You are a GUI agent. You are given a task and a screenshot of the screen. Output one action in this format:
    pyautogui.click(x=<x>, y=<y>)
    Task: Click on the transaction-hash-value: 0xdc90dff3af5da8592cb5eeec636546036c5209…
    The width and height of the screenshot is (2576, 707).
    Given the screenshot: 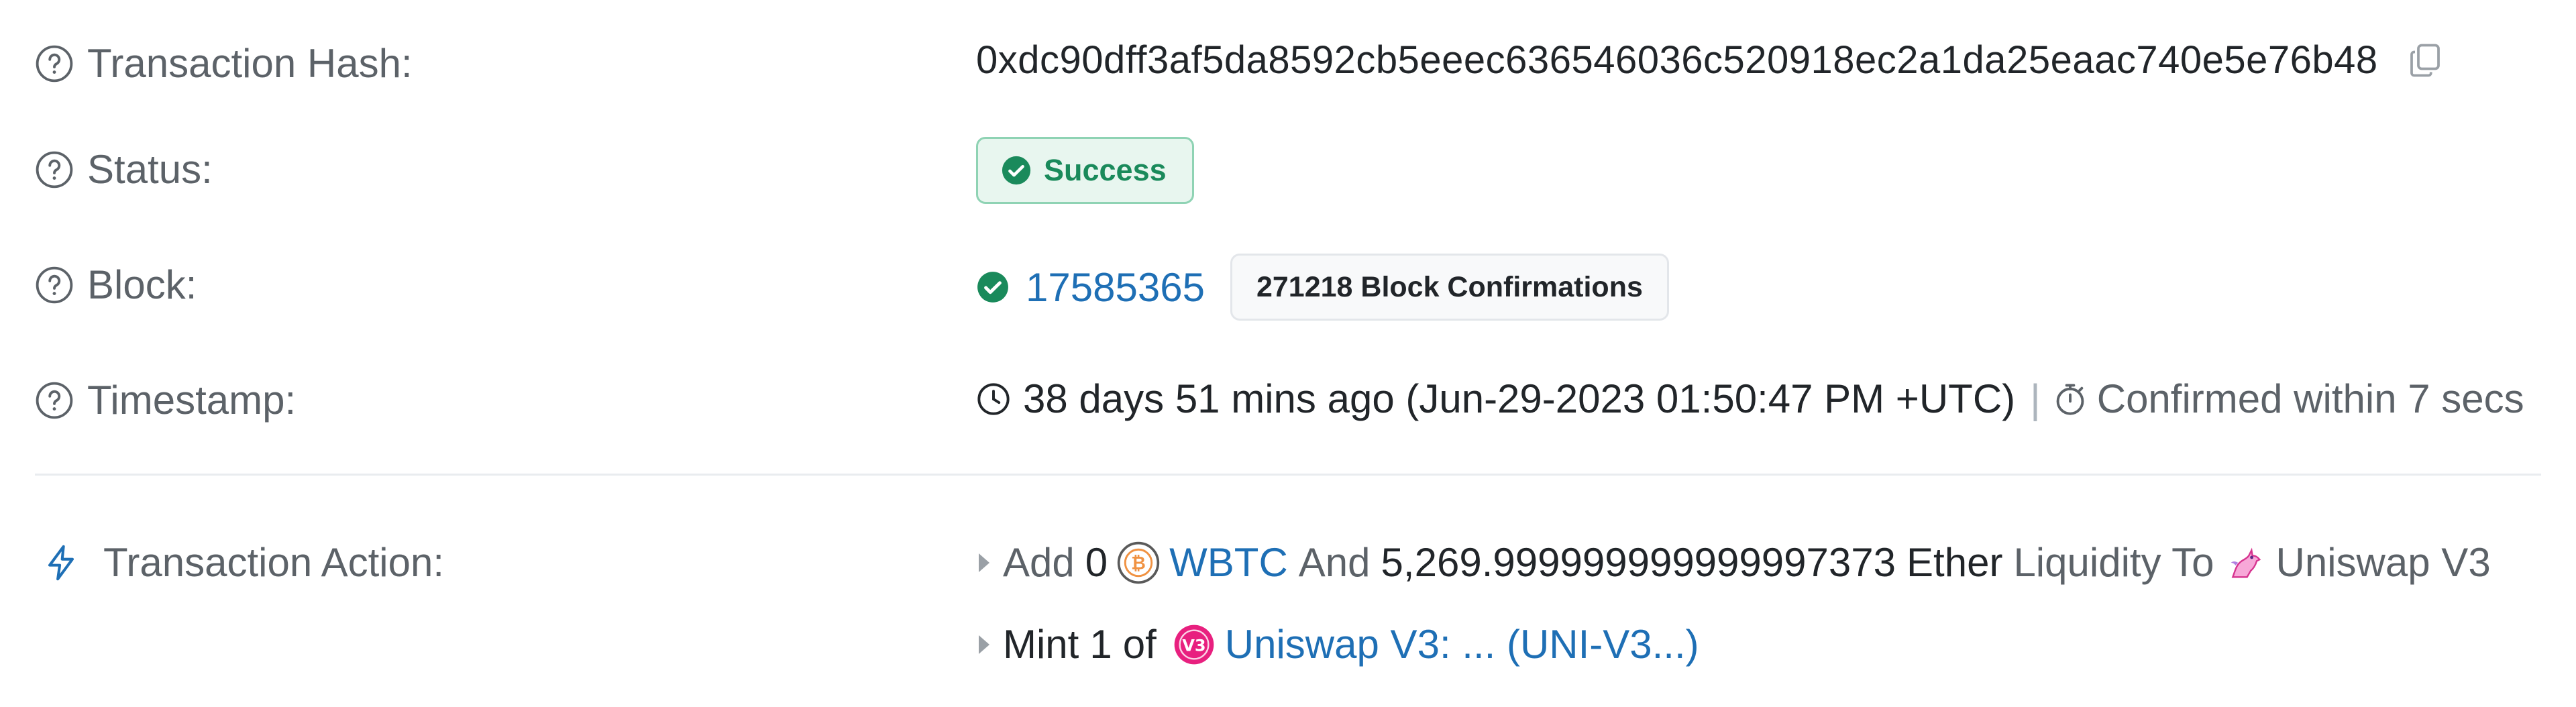 What is the action you would take?
    pyautogui.click(x=1677, y=60)
    